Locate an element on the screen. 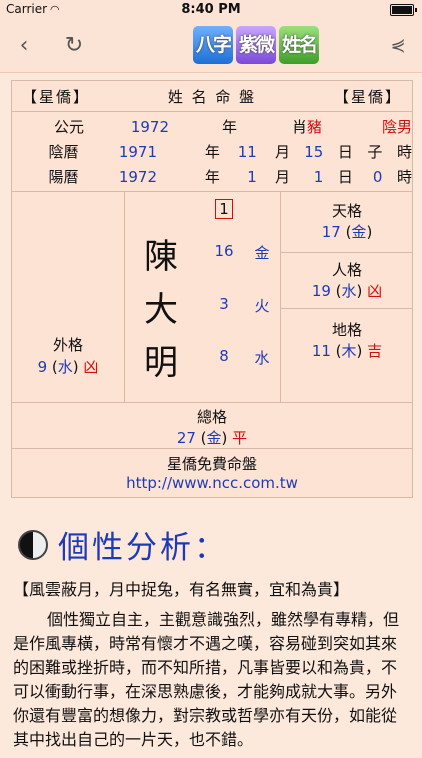  personality-section-title: 個性分析： is located at coordinates (123, 544).